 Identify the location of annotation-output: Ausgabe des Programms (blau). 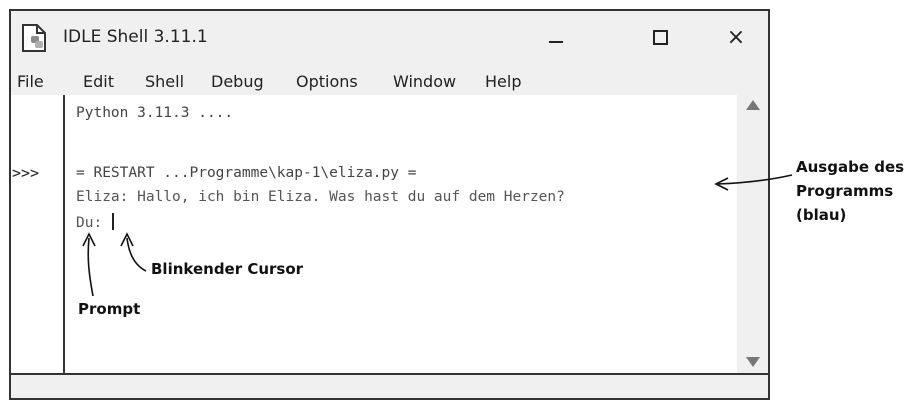
(850, 191).